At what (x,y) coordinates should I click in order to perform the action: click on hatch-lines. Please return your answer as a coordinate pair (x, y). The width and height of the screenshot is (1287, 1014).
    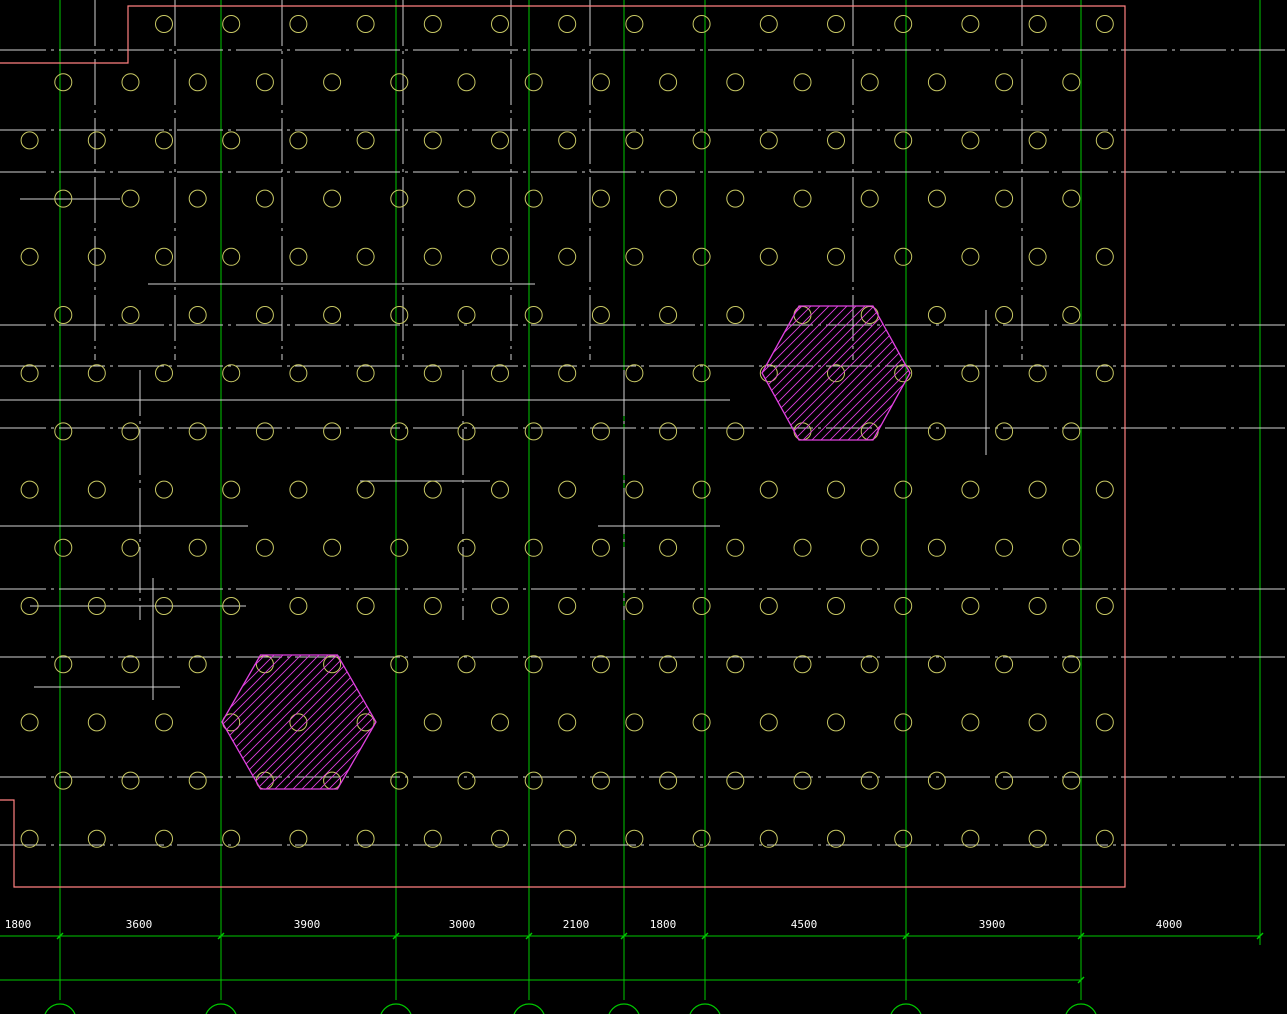
    Looking at the image, I should click on (408, 722).